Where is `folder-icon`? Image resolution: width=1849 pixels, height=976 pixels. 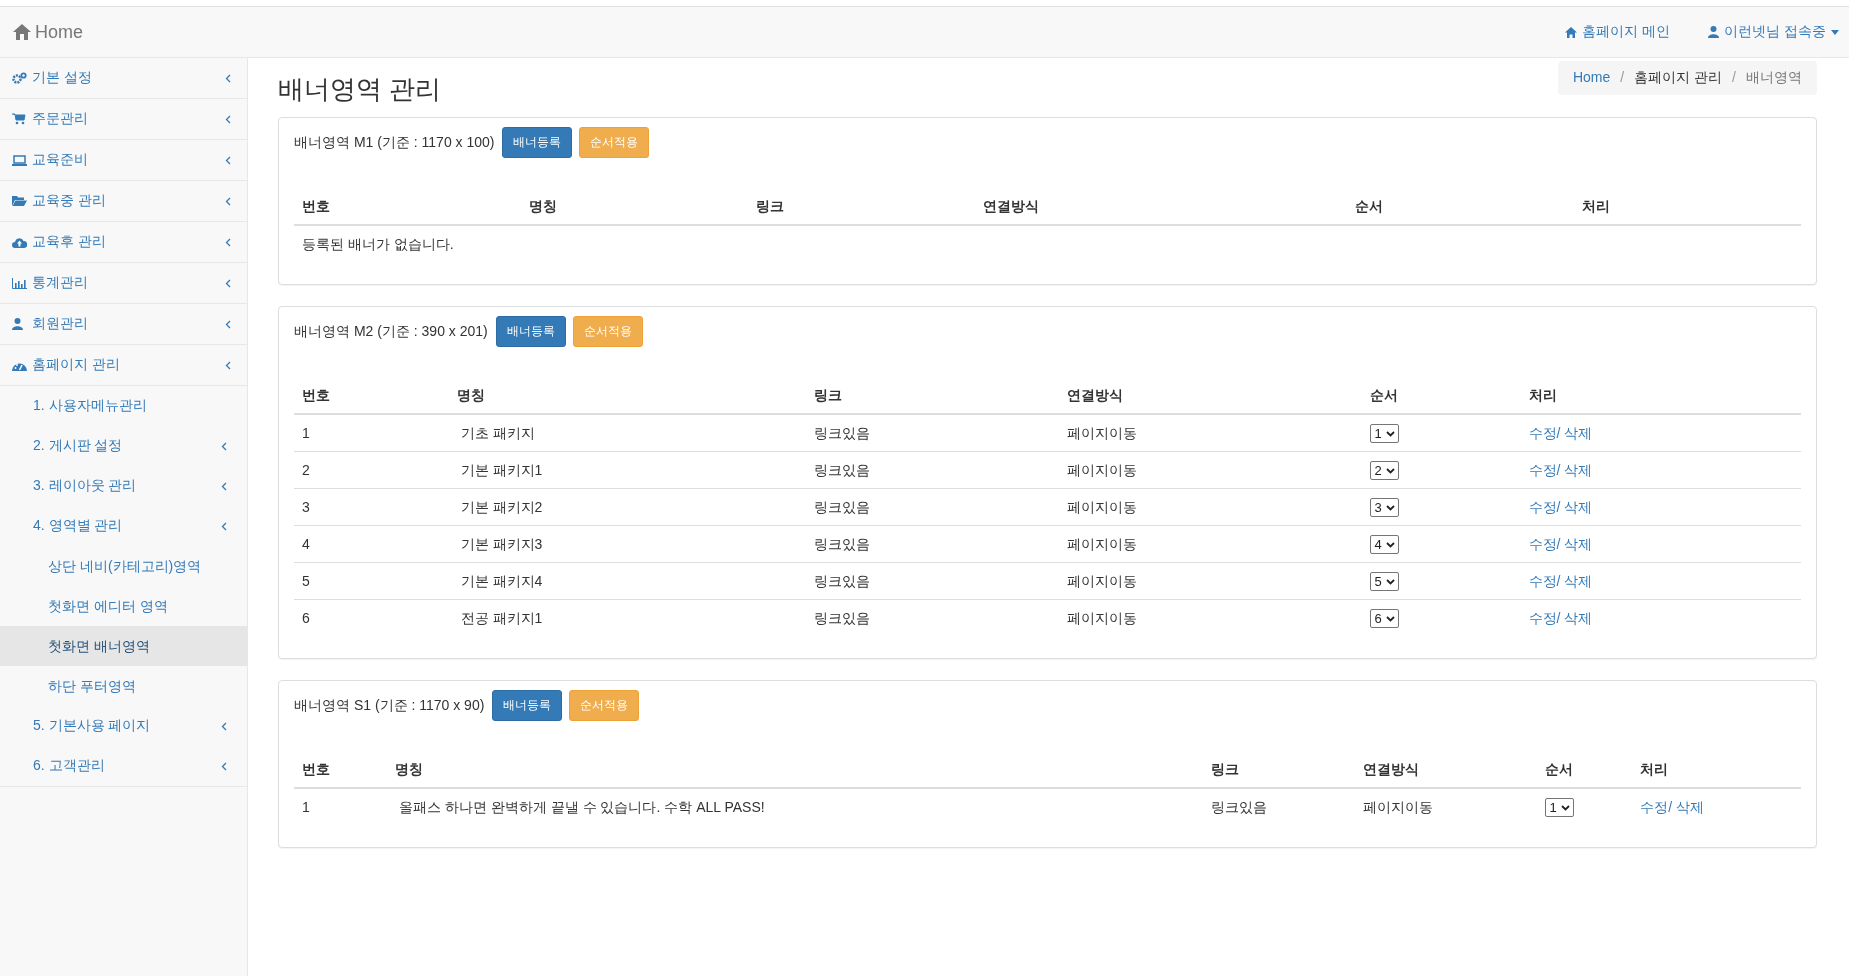 folder-icon is located at coordinates (19, 201).